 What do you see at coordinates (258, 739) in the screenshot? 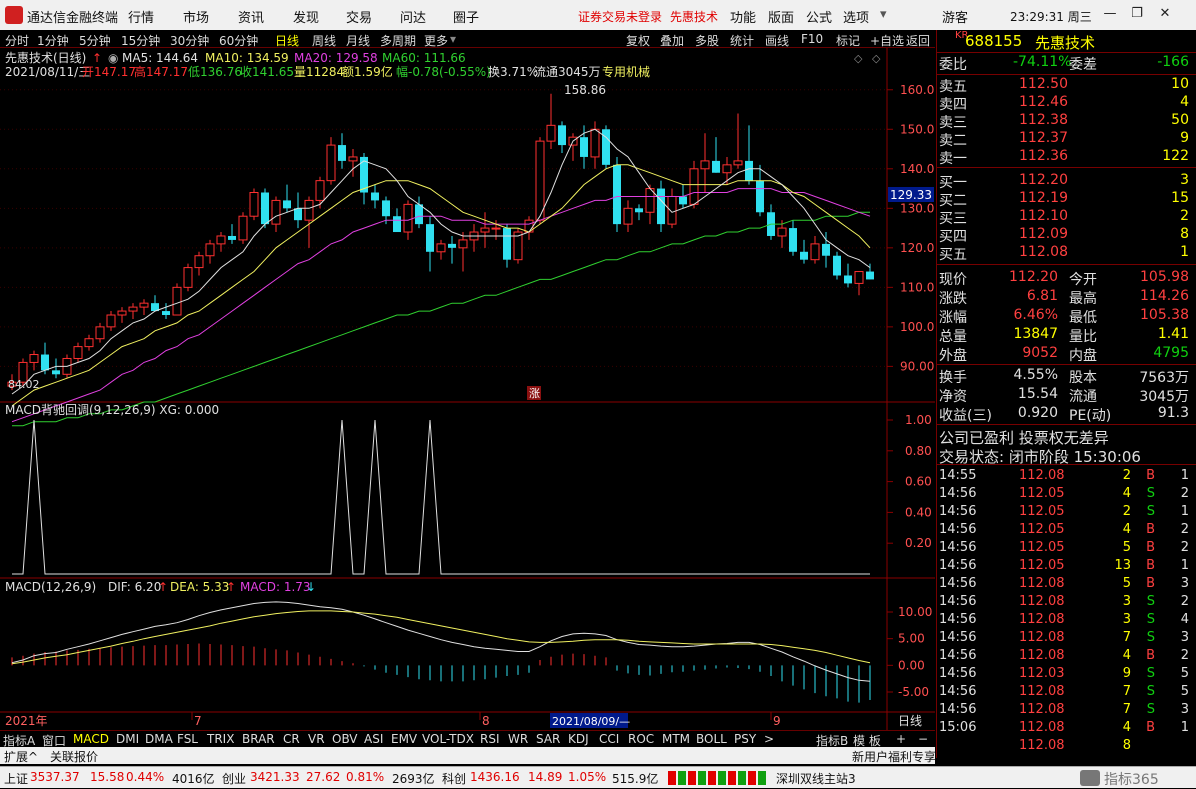
I see `tab-indicator: BRAR` at bounding box center [258, 739].